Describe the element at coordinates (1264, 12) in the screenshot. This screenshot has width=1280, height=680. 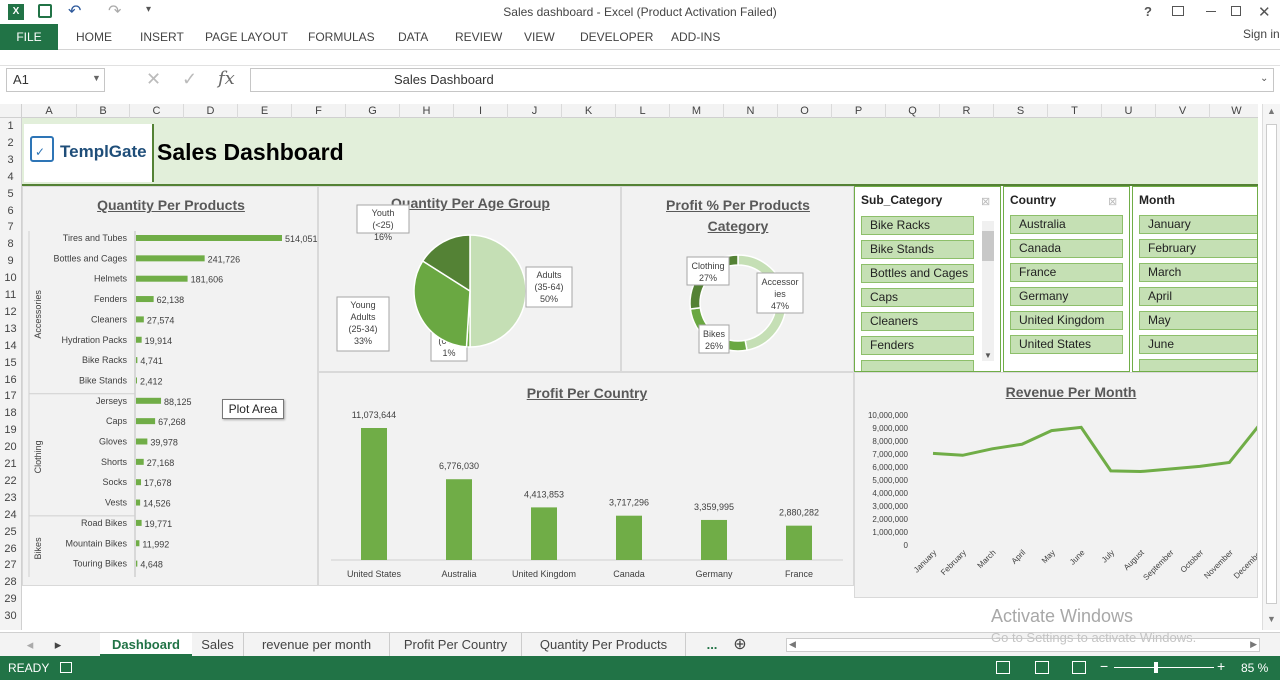
I see `close-icon: ✕` at that location.